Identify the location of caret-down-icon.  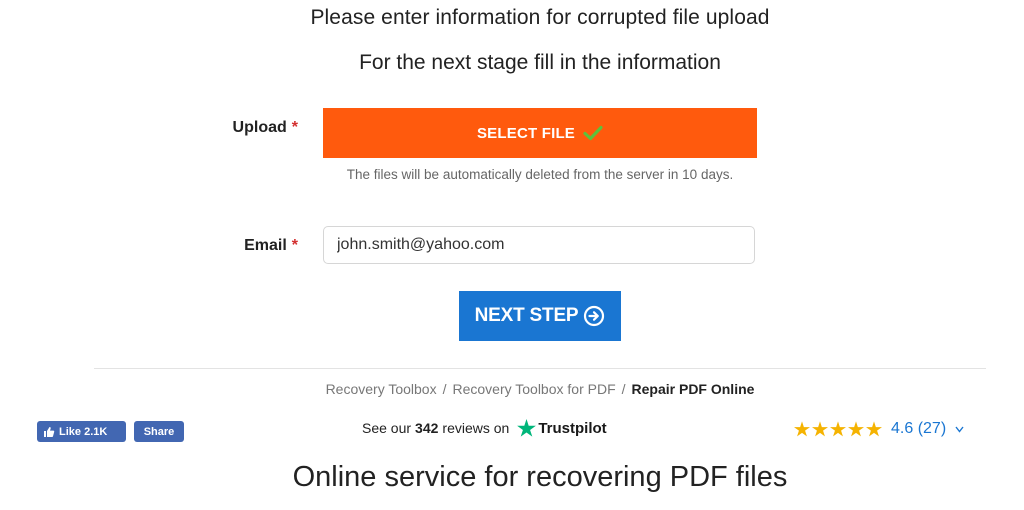
(959, 429).